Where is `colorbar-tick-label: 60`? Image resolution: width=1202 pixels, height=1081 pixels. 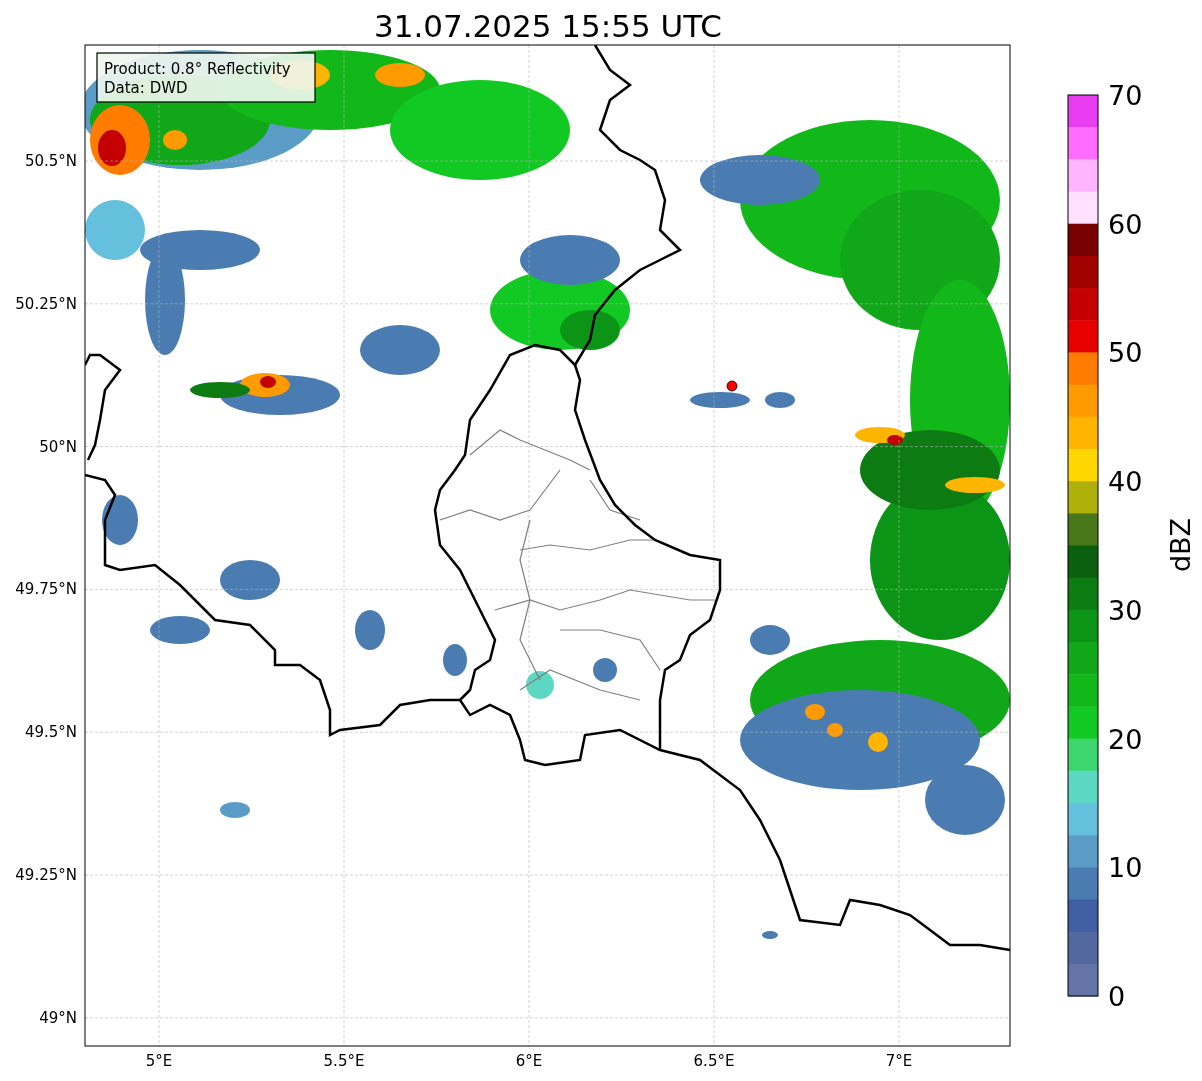 colorbar-tick-label: 60 is located at coordinates (1125, 224).